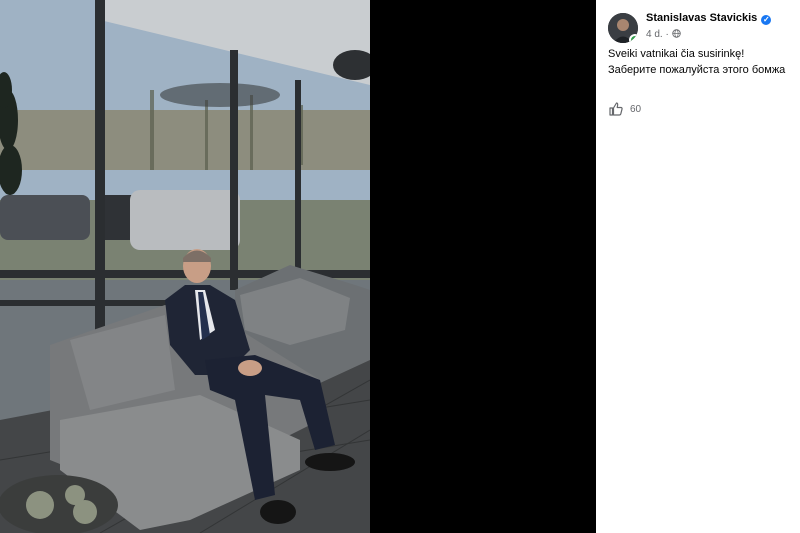 The image size is (800, 533). What do you see at coordinates (636, 109) in the screenshot?
I see `like-count: 60` at bounding box center [636, 109].